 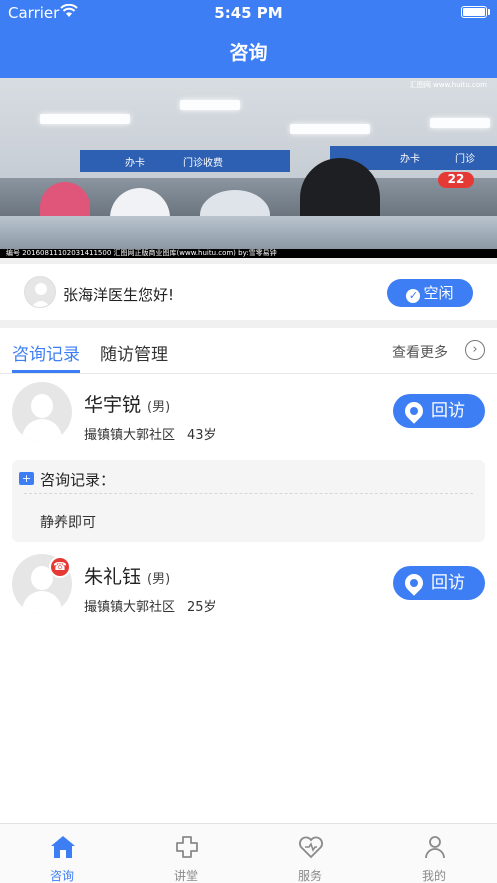 What do you see at coordinates (248, 420) in the screenshot?
I see `list-item: 华宇锐 (男) 撮镇镇大郭社区 43岁 回访` at bounding box center [248, 420].